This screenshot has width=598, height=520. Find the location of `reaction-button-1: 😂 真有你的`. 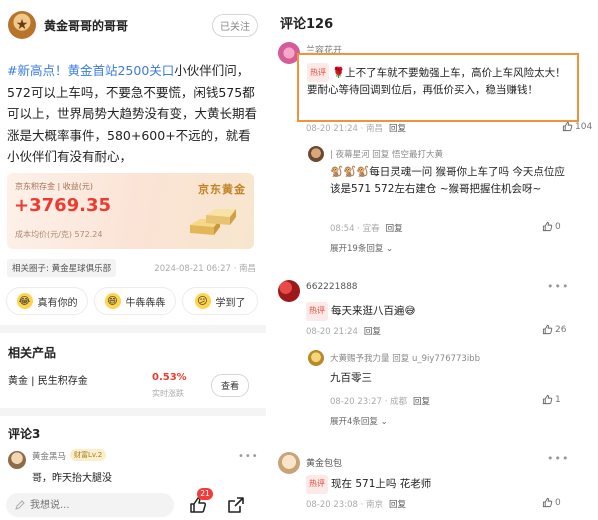

reaction-button-1: 😂 真有你的 is located at coordinates (47, 301).